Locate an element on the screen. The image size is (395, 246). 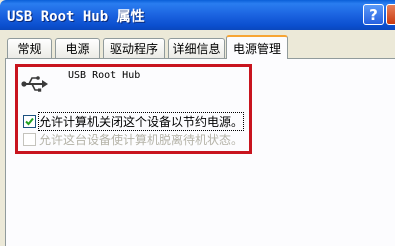
tab-driver: 驱动程序 is located at coordinates (134, 48).